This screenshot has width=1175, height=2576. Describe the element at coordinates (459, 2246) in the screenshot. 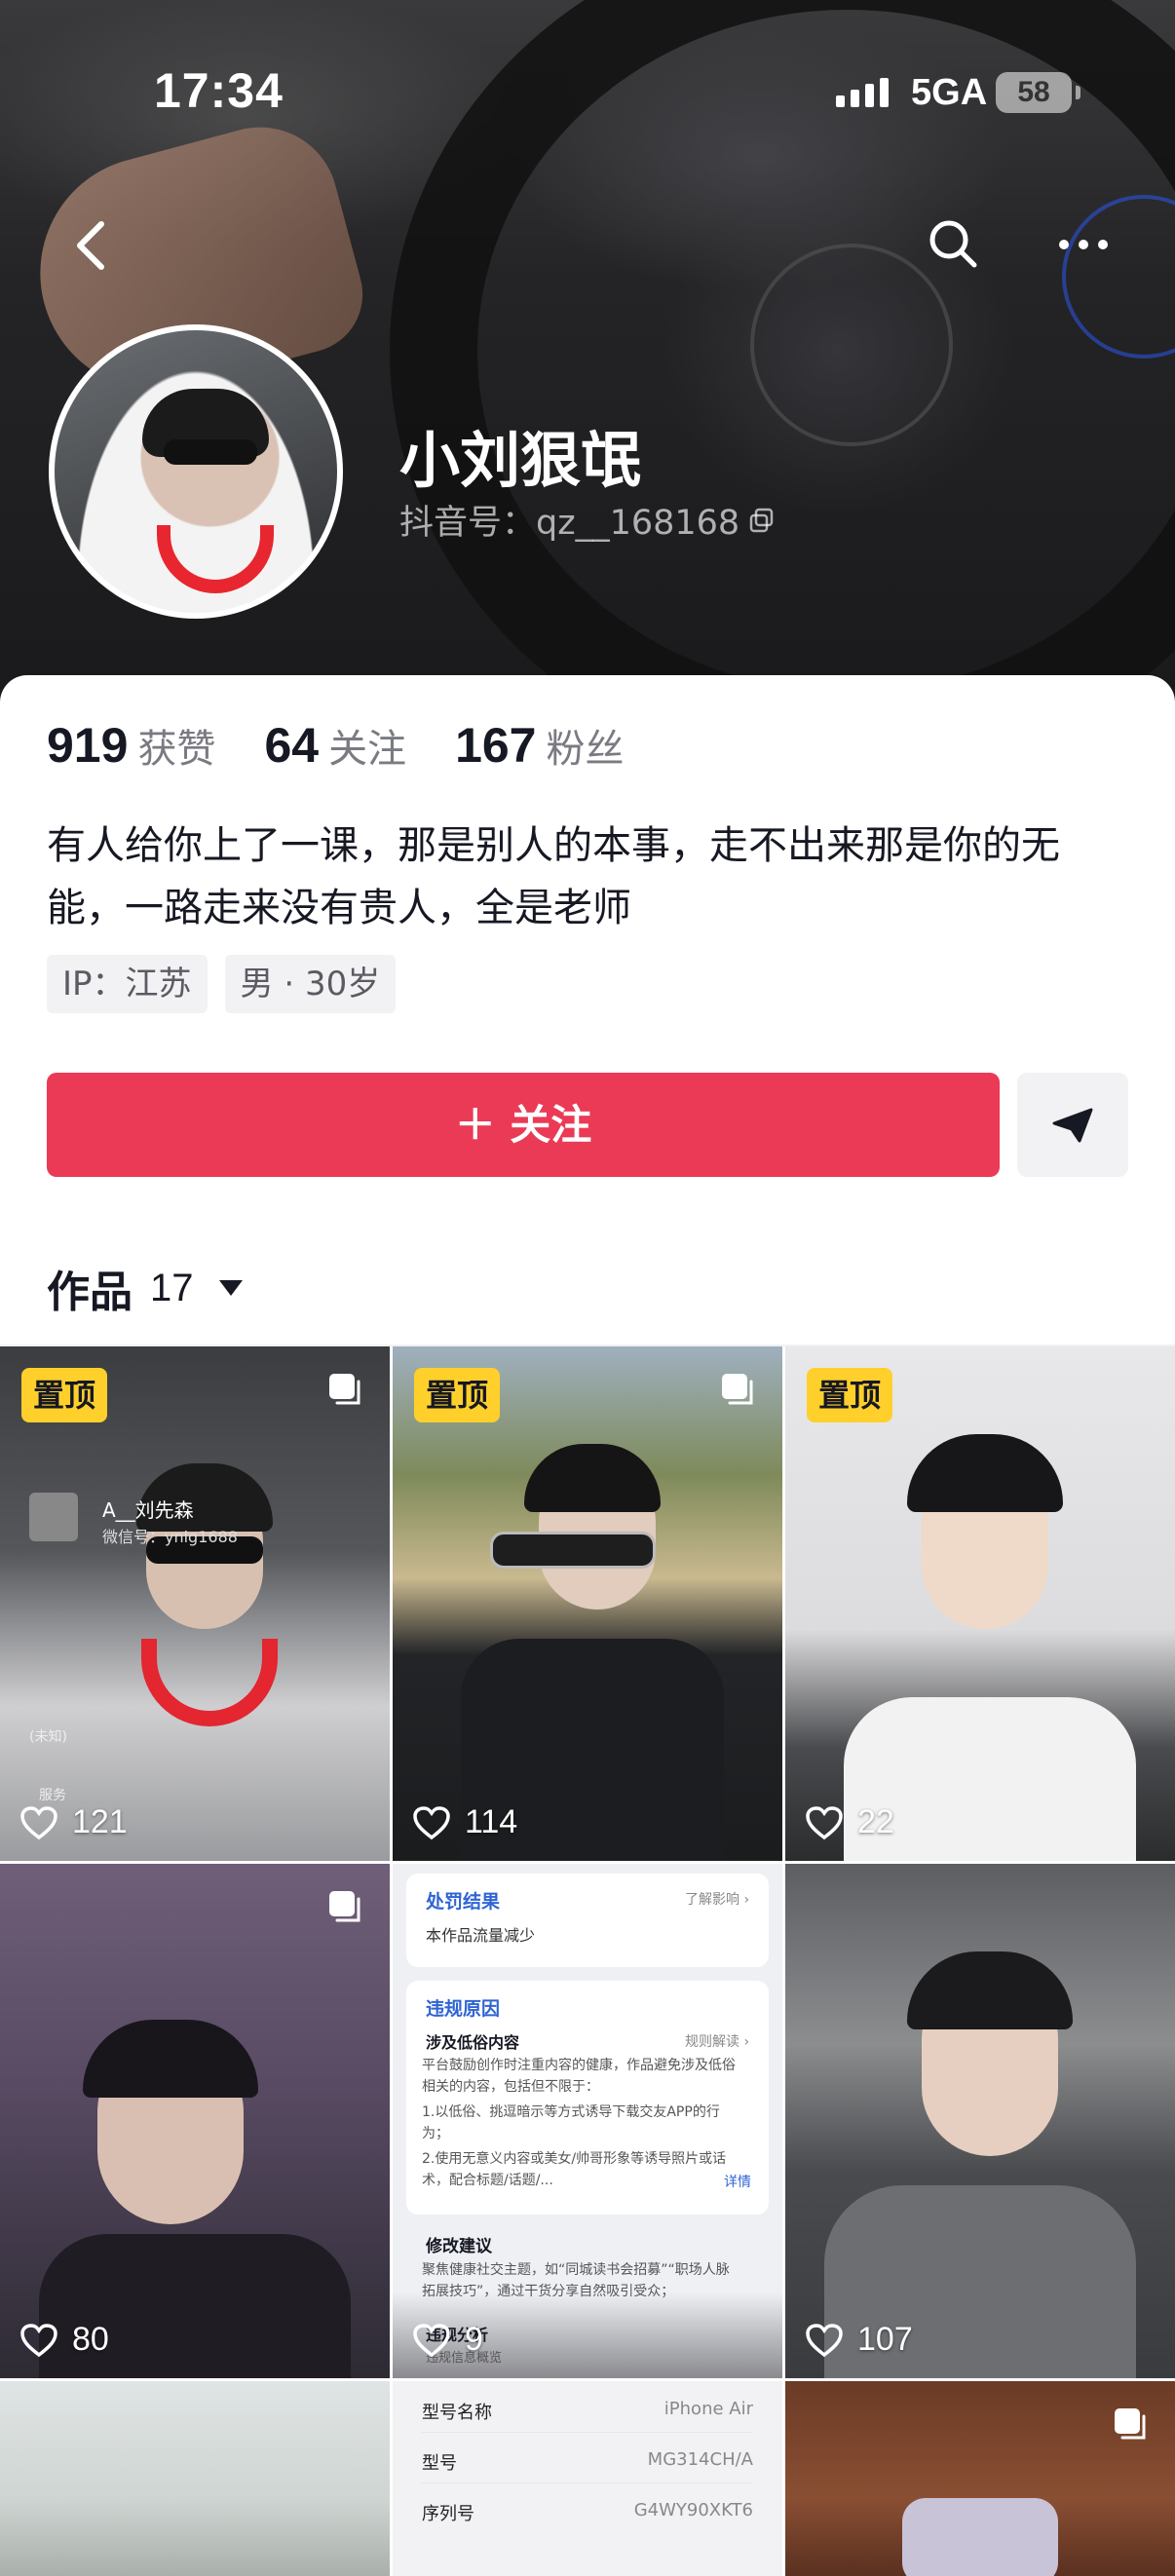

I see `doc-advice-title: 修改建议` at that location.